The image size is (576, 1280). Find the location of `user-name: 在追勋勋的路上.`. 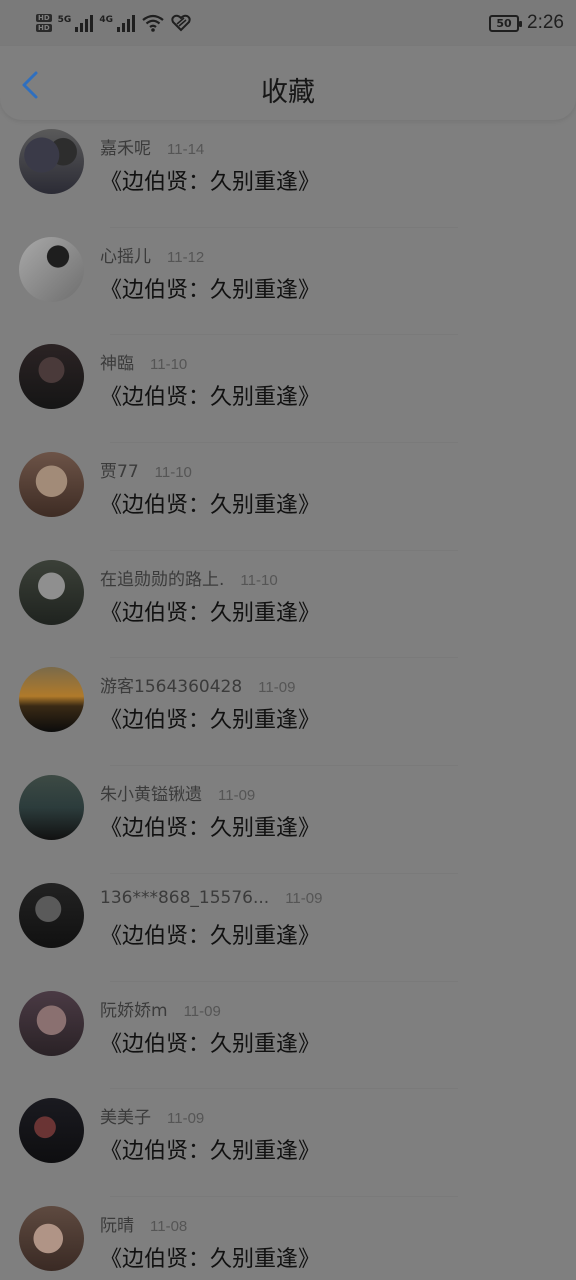

user-name: 在追勋勋的路上. is located at coordinates (162, 579).